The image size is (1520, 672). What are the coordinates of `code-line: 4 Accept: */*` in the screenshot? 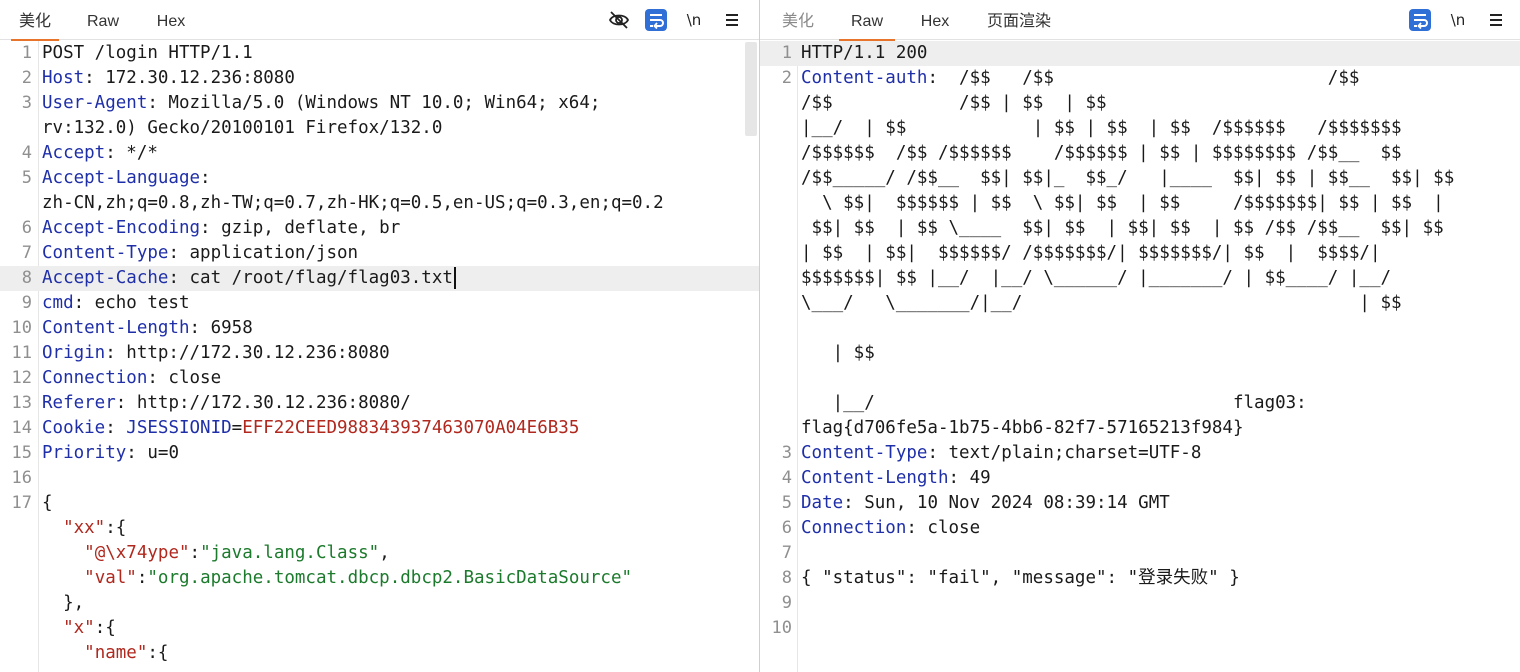 It's located at (379, 153).